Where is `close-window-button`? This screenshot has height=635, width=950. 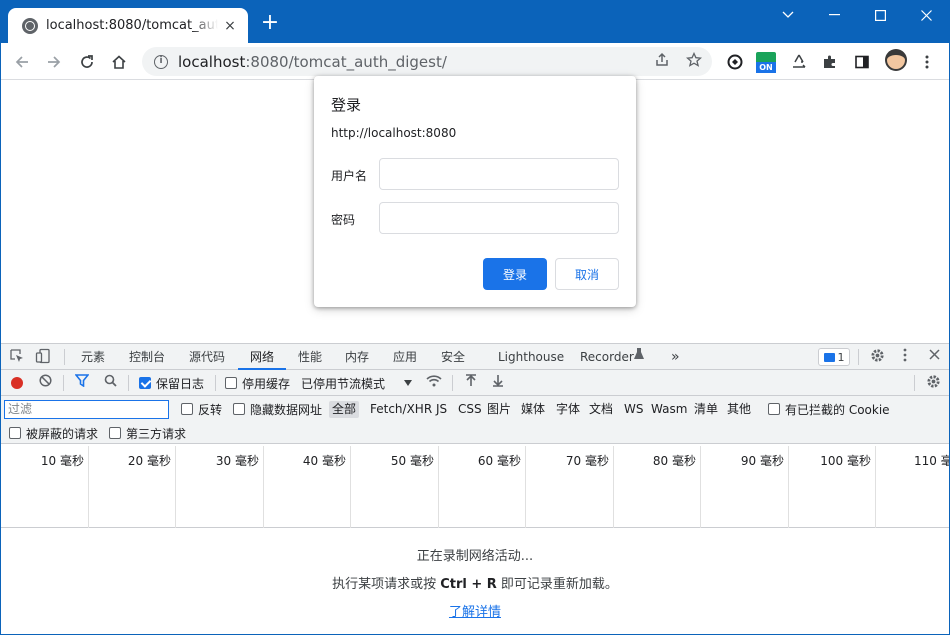 close-window-button is located at coordinates (926, 15).